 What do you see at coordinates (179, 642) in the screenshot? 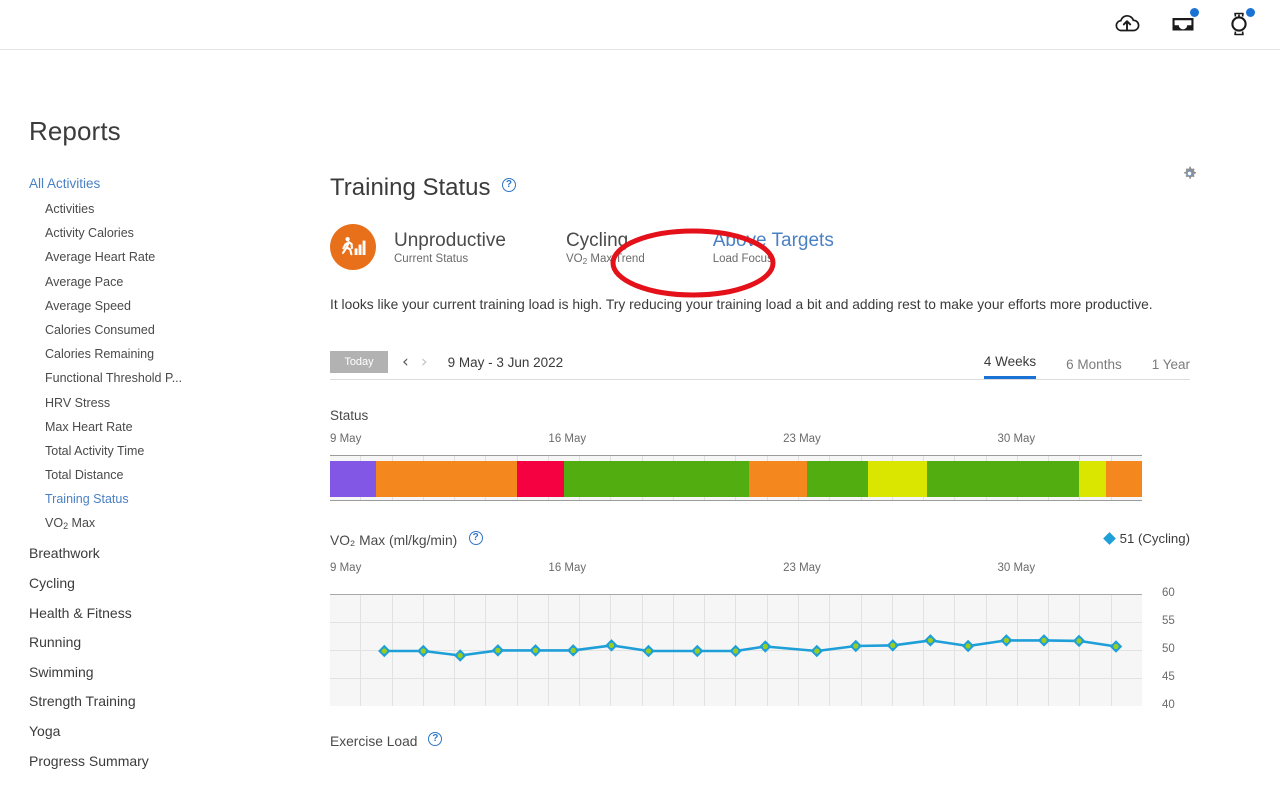
I see `sidebar-group-running: Running` at bounding box center [179, 642].